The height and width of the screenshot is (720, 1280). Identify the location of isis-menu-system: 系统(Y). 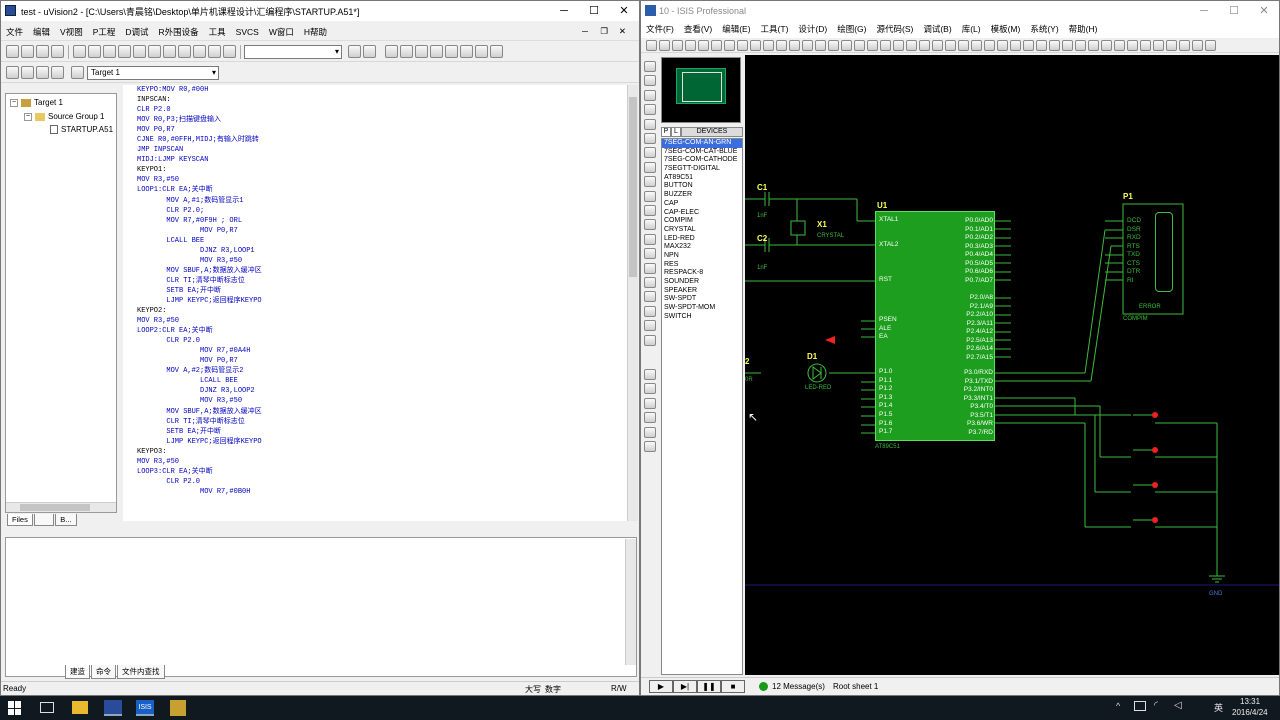
(1044, 29).